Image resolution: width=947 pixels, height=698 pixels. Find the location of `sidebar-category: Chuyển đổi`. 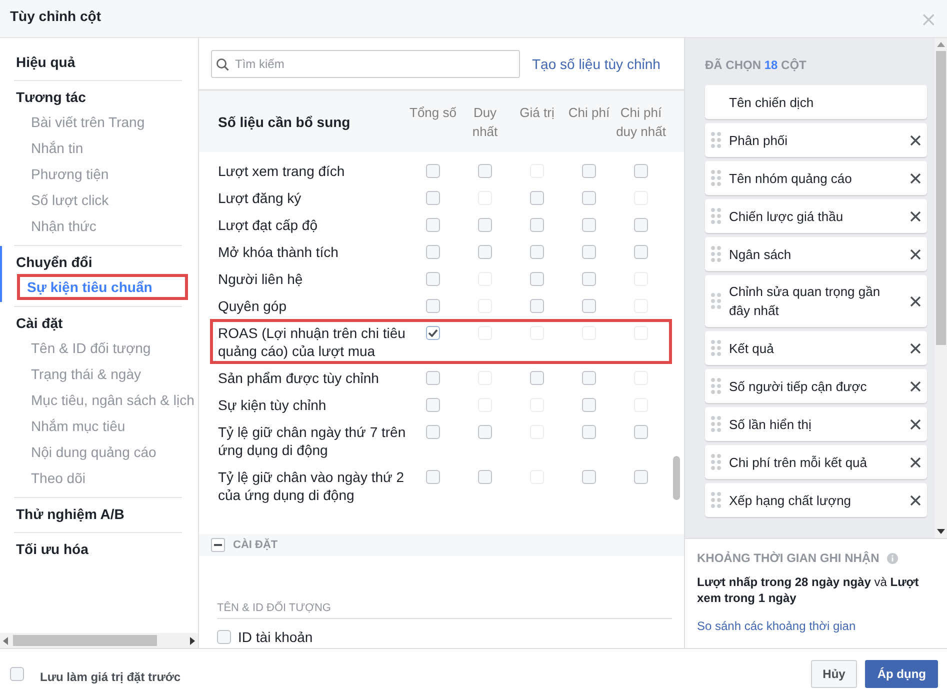

sidebar-category: Chuyển đổi is located at coordinates (98, 262).